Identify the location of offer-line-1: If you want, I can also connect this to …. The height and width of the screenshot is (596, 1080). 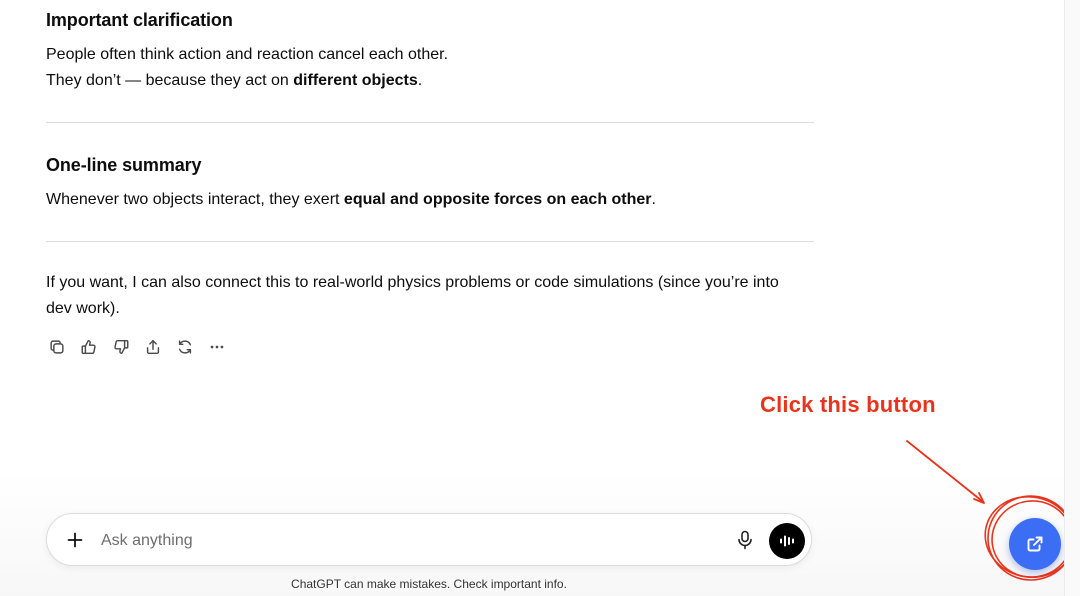
(412, 282).